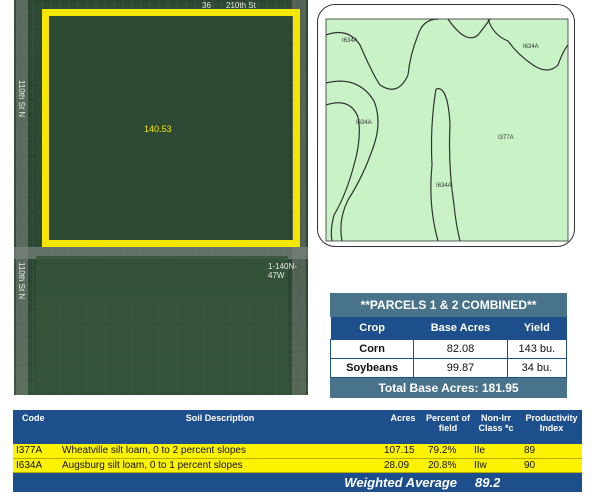 Image resolution: width=596 pixels, height=497 pixels. What do you see at coordinates (506, 138) in the screenshot?
I see `soil-map-label: I377A` at bounding box center [506, 138].